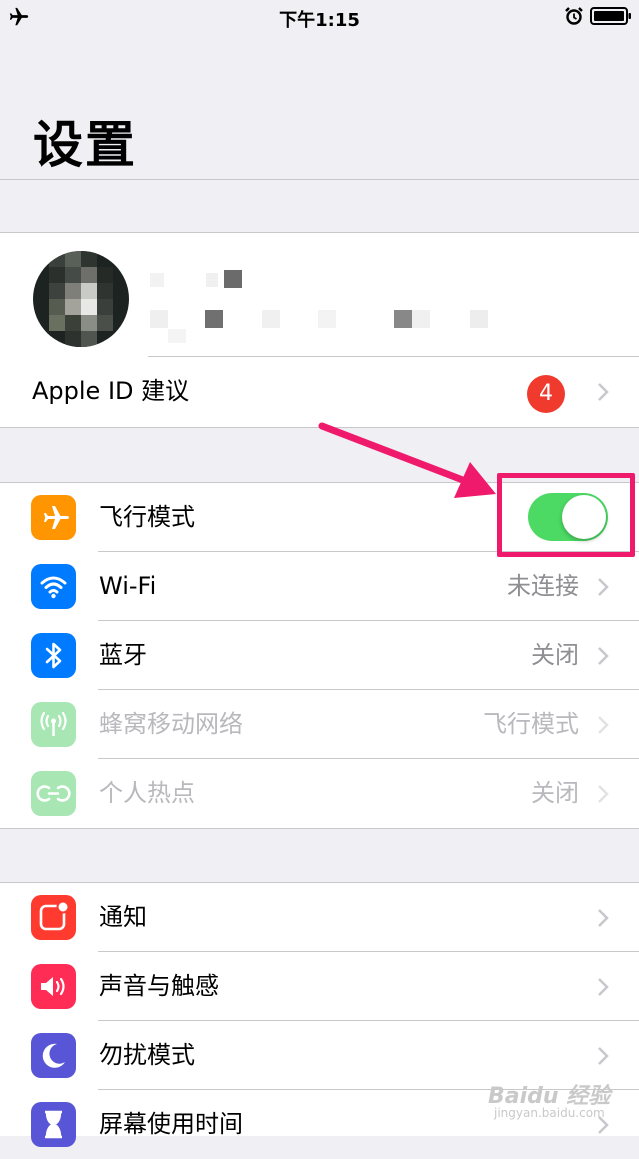  Describe the element at coordinates (574, 16) in the screenshot. I see `alarm-icon` at that location.